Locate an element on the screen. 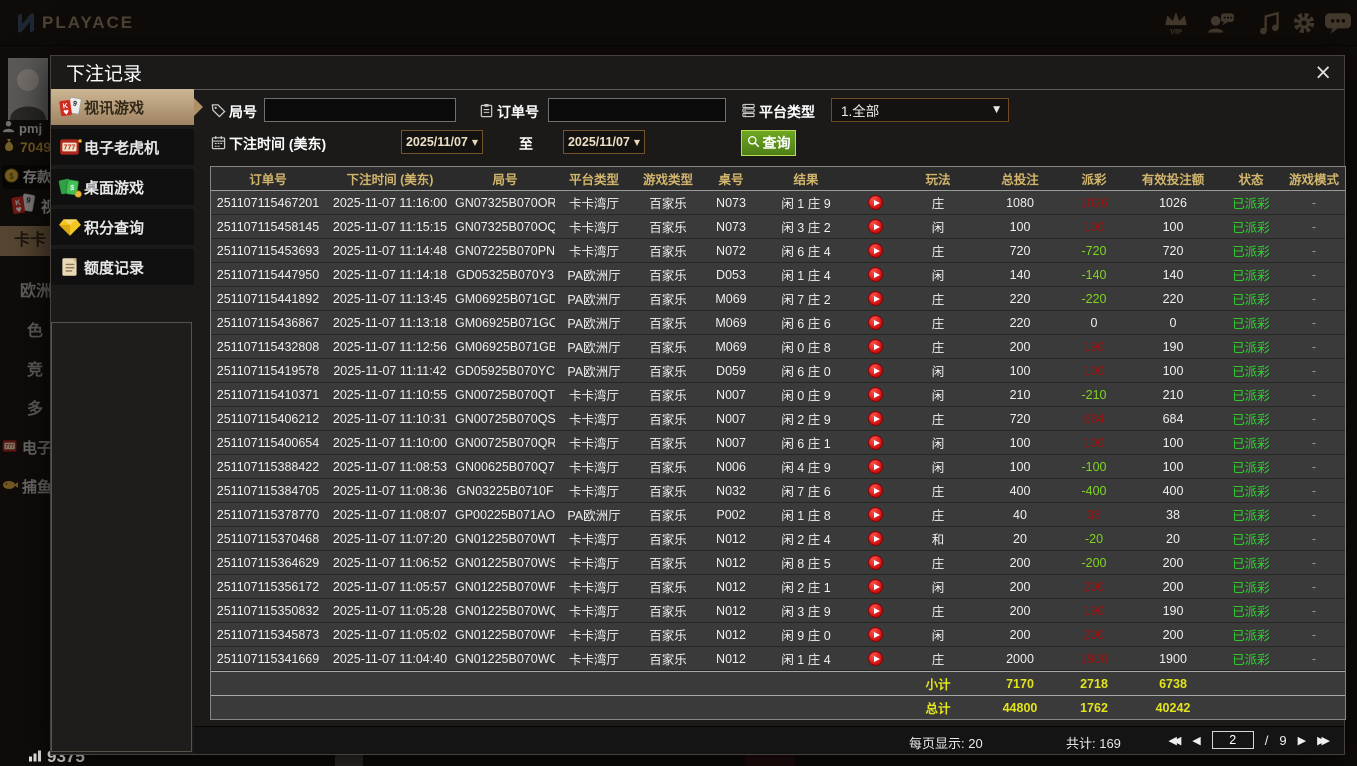 The width and height of the screenshot is (1357, 766). order-id-input is located at coordinates (637, 110).